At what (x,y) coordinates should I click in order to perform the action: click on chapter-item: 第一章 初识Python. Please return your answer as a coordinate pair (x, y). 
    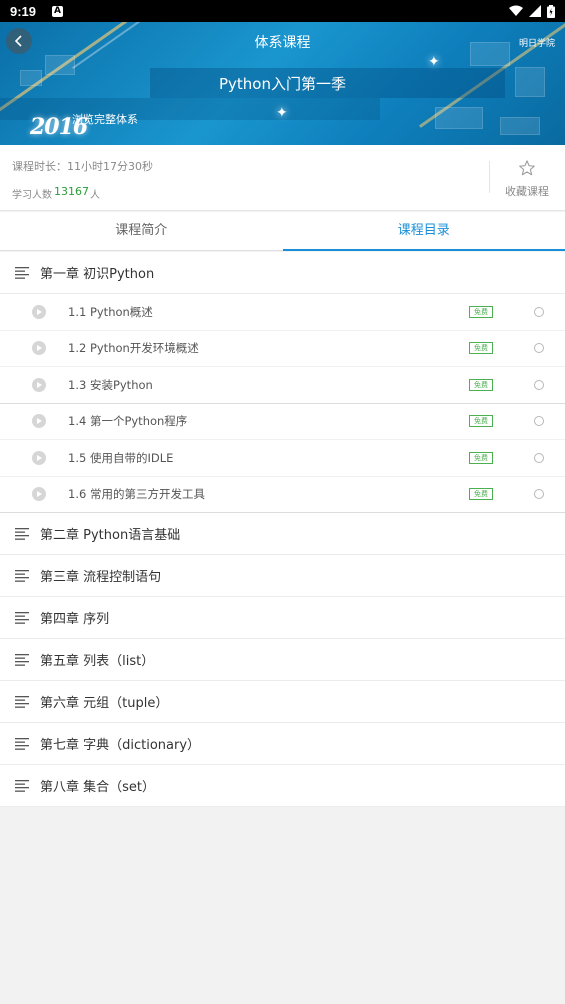
    Looking at the image, I should click on (282, 273).